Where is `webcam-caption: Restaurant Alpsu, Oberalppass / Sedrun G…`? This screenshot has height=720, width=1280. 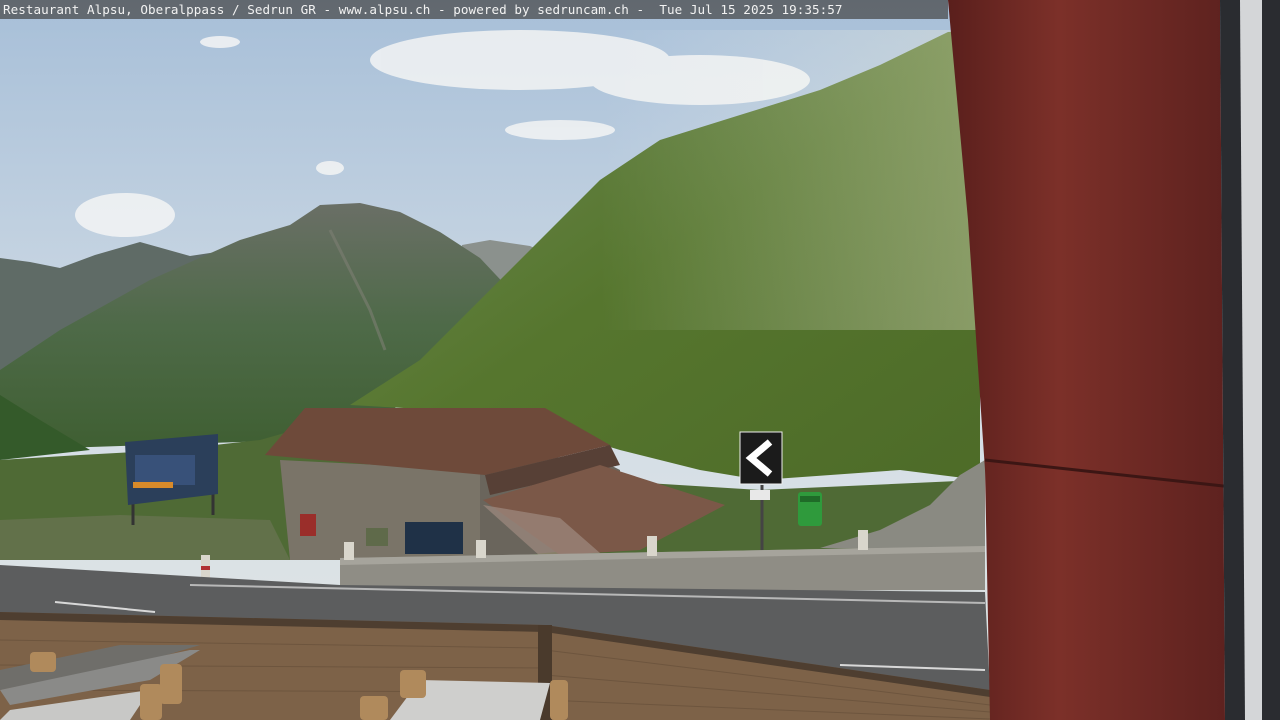 webcam-caption: Restaurant Alpsu, Oberalppass / Sedrun G… is located at coordinates (474, 9).